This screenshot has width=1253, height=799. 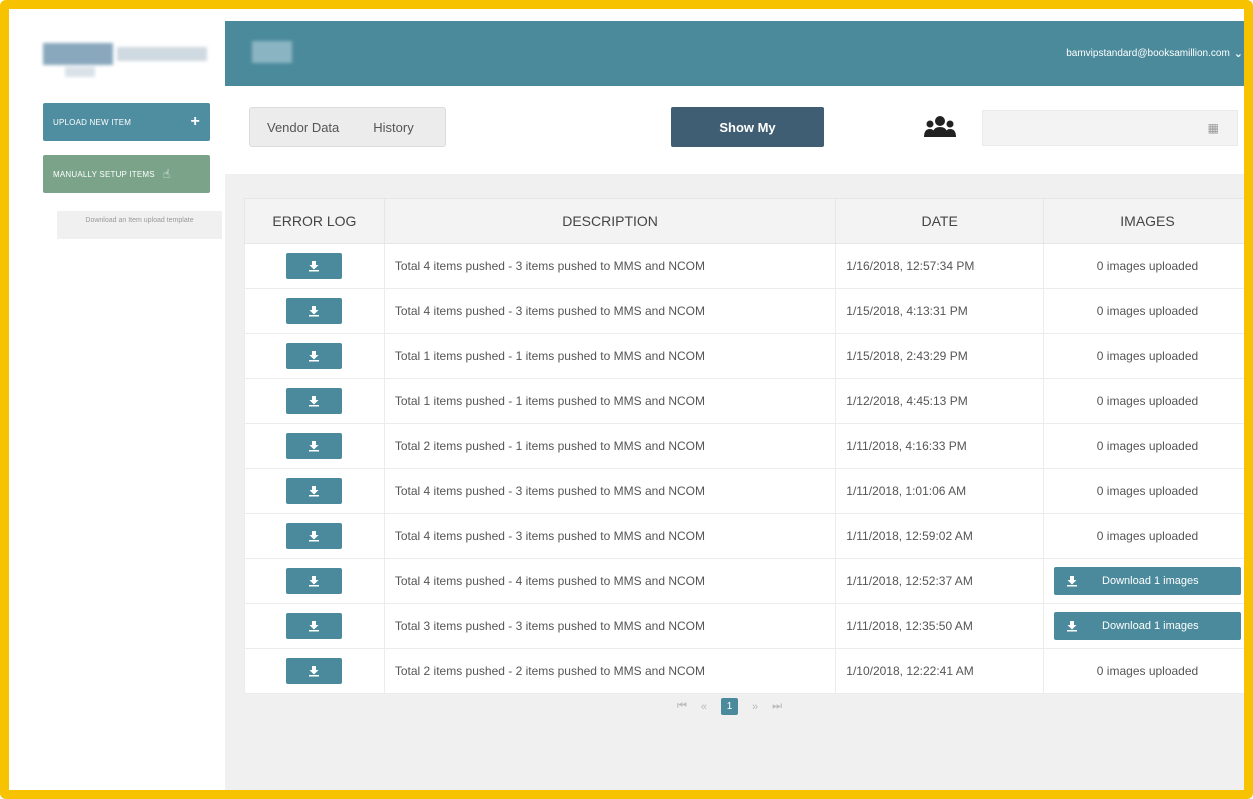 What do you see at coordinates (1110, 128) in the screenshot?
I see `date-input: ▦` at bounding box center [1110, 128].